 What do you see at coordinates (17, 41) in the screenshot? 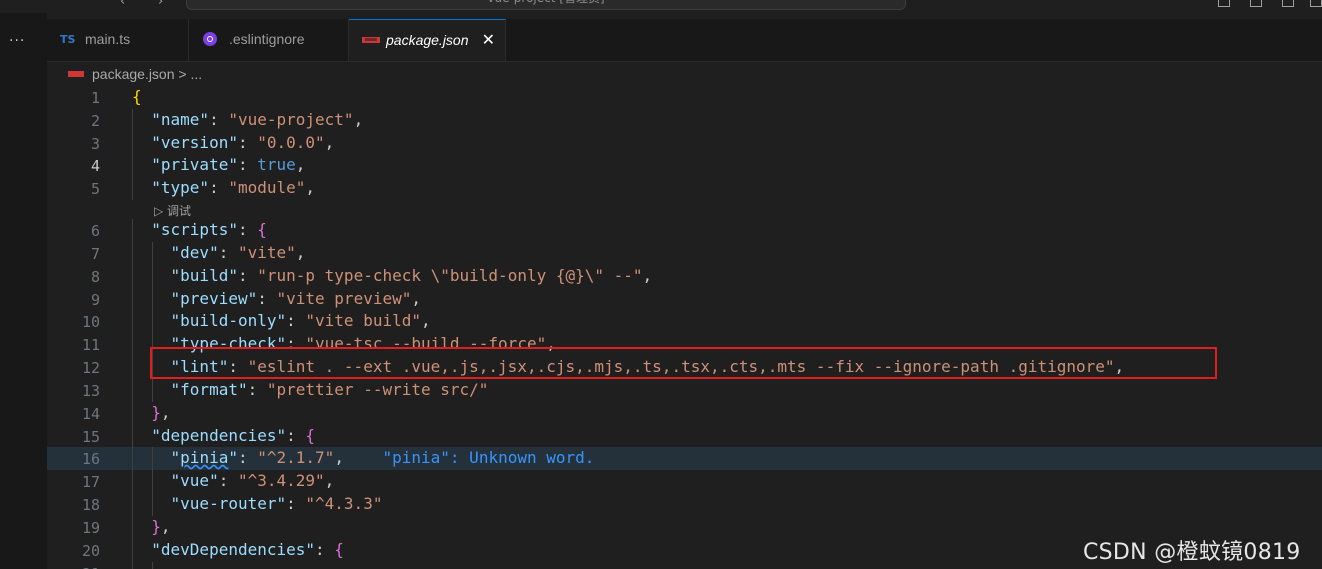
I see `more-actions-icon: ···` at bounding box center [17, 41].